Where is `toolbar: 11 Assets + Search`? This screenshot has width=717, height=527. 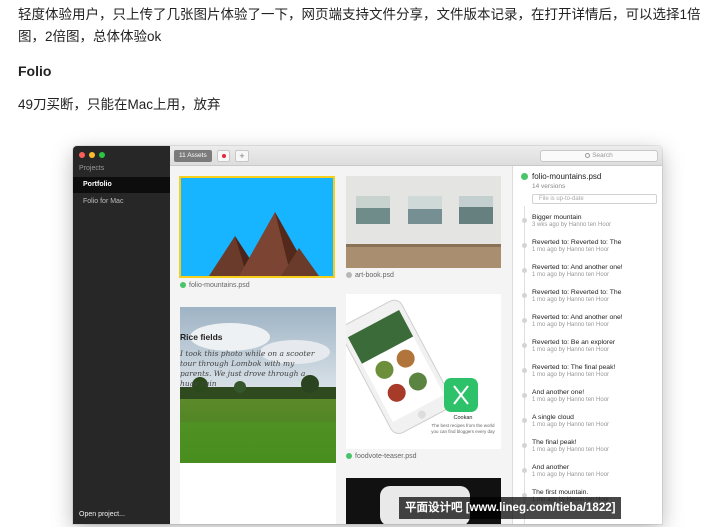
toolbar: 11 Assets + Search is located at coordinates (416, 156).